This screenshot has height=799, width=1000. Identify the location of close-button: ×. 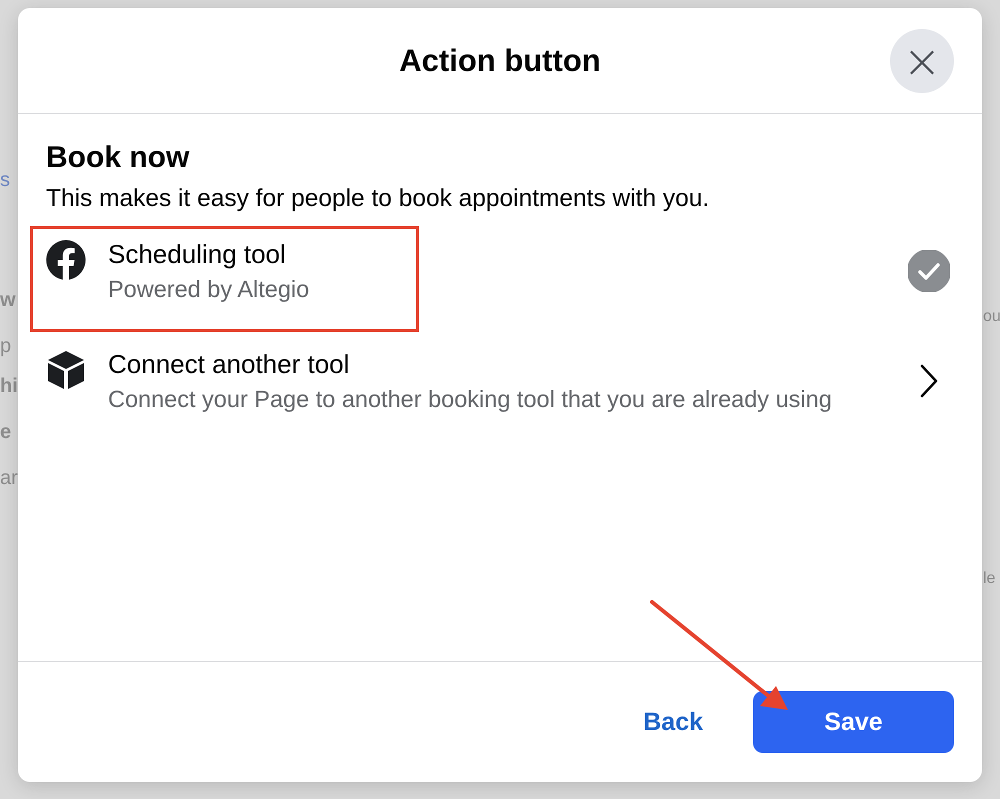
(922, 61).